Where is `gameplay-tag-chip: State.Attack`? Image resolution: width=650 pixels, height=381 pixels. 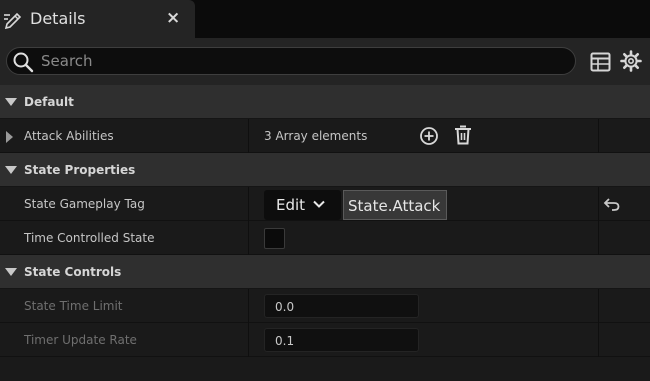
gameplay-tag-chip: State.Attack is located at coordinates (395, 205).